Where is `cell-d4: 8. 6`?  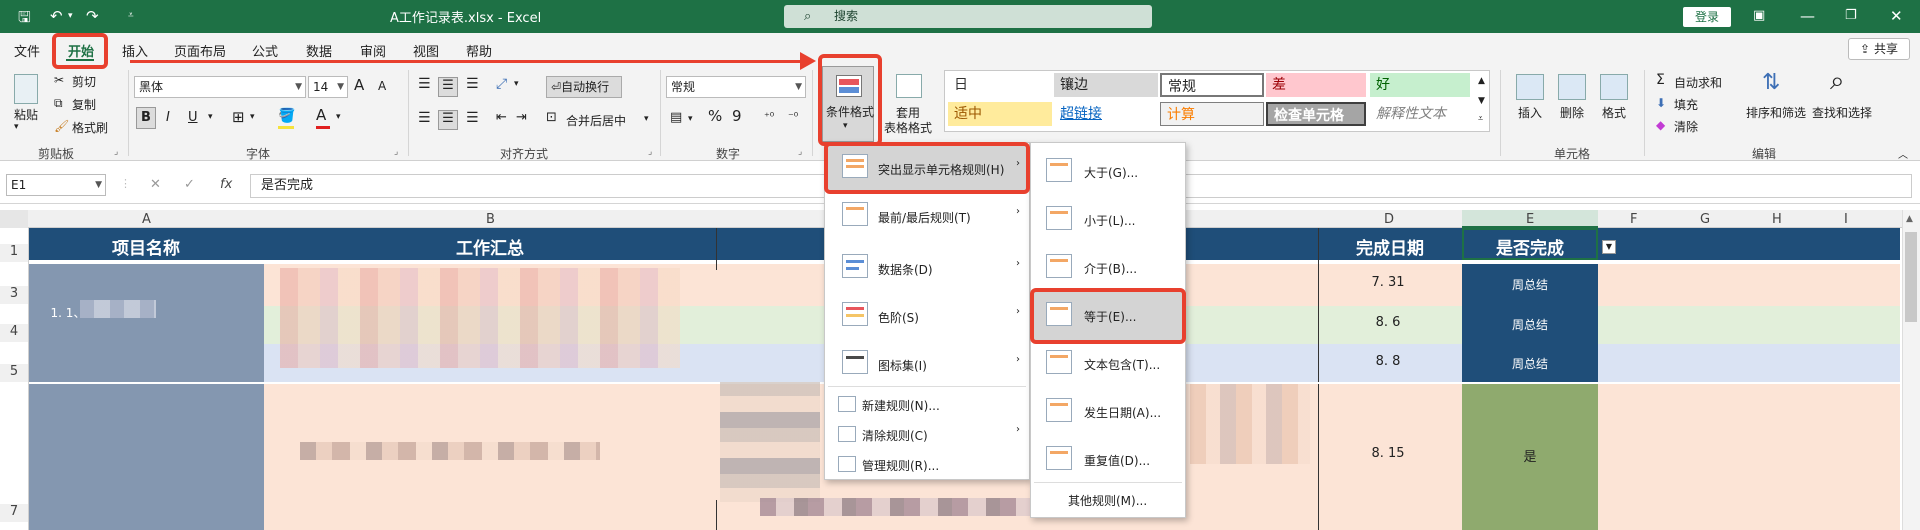
cell-d4: 8. 6 is located at coordinates (1388, 322).